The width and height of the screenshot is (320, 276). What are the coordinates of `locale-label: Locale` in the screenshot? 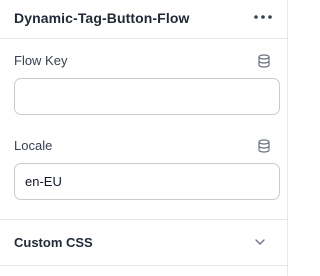 It's located at (33, 145).